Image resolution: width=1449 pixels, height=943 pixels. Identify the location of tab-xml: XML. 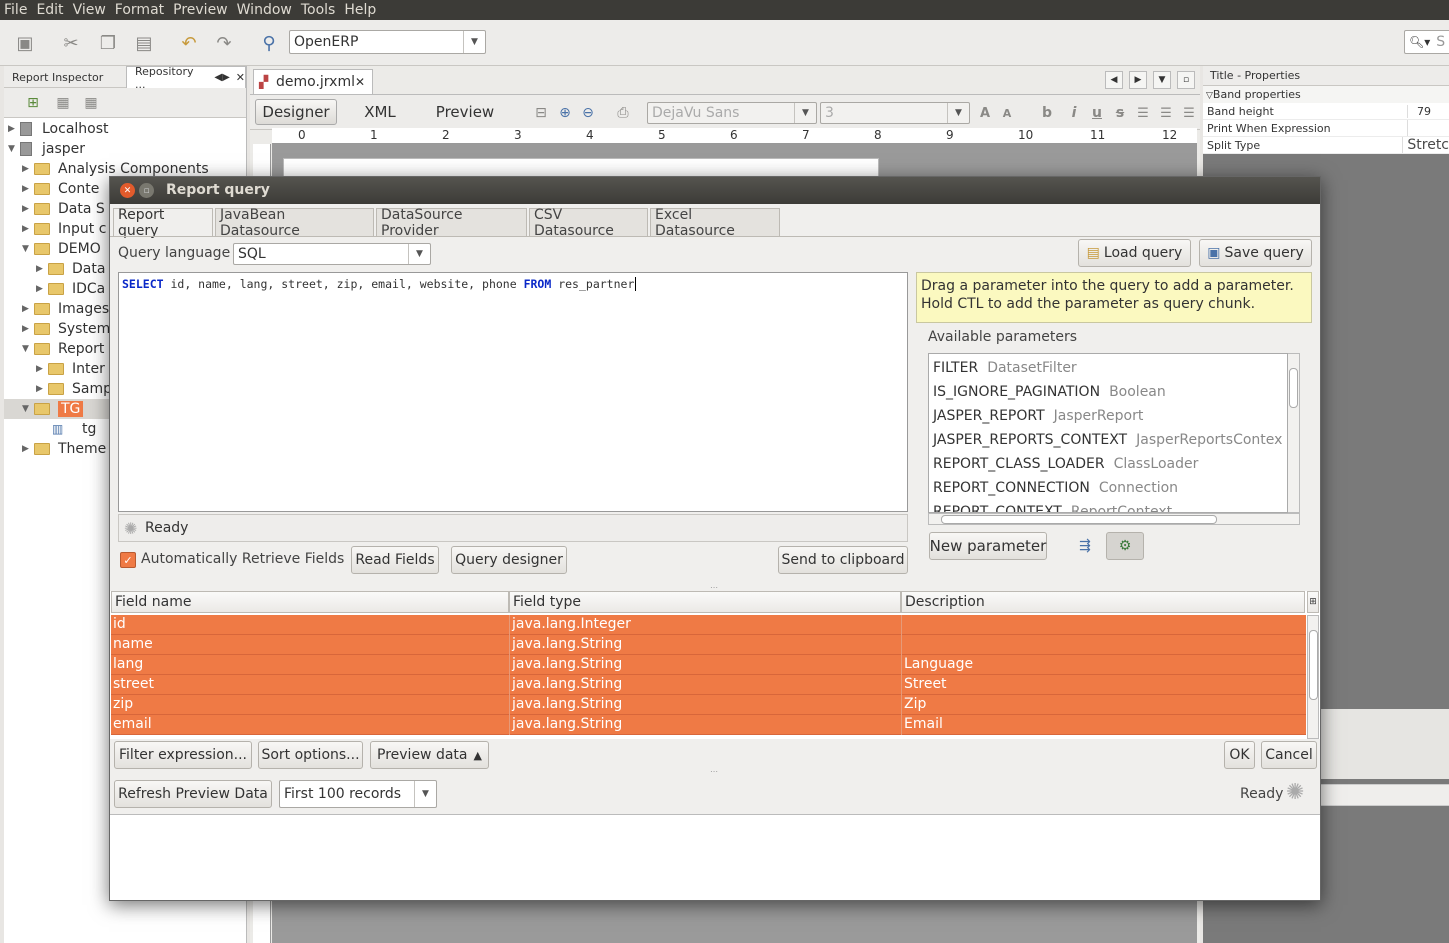
(380, 112).